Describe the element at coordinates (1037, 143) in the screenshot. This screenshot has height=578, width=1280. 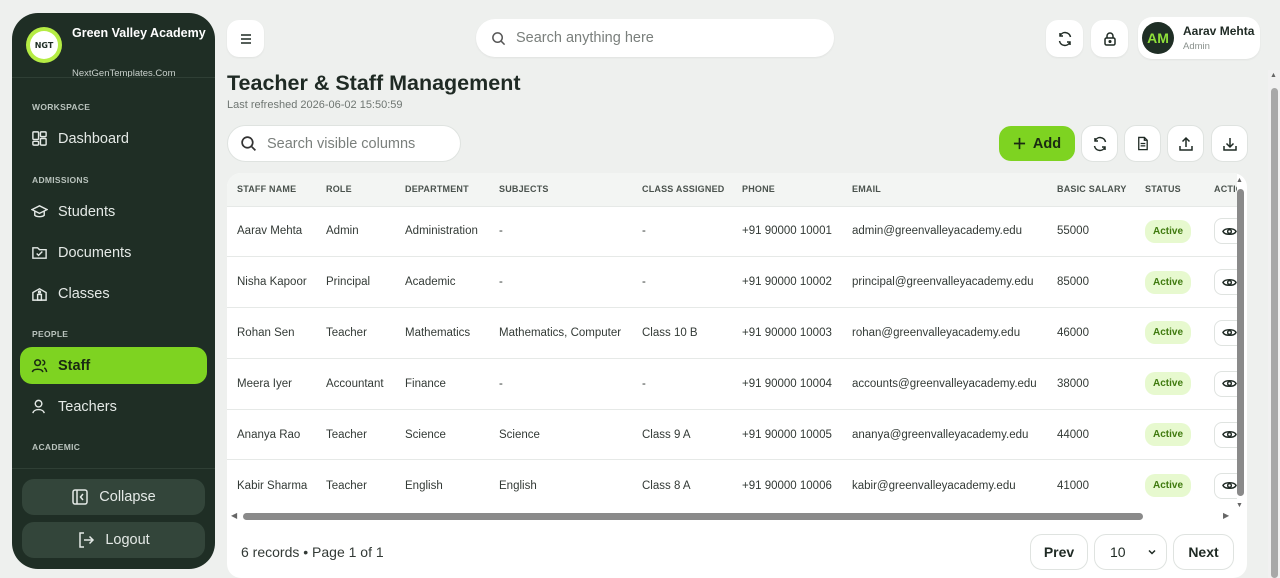
I see `add-staff-button: Add` at that location.